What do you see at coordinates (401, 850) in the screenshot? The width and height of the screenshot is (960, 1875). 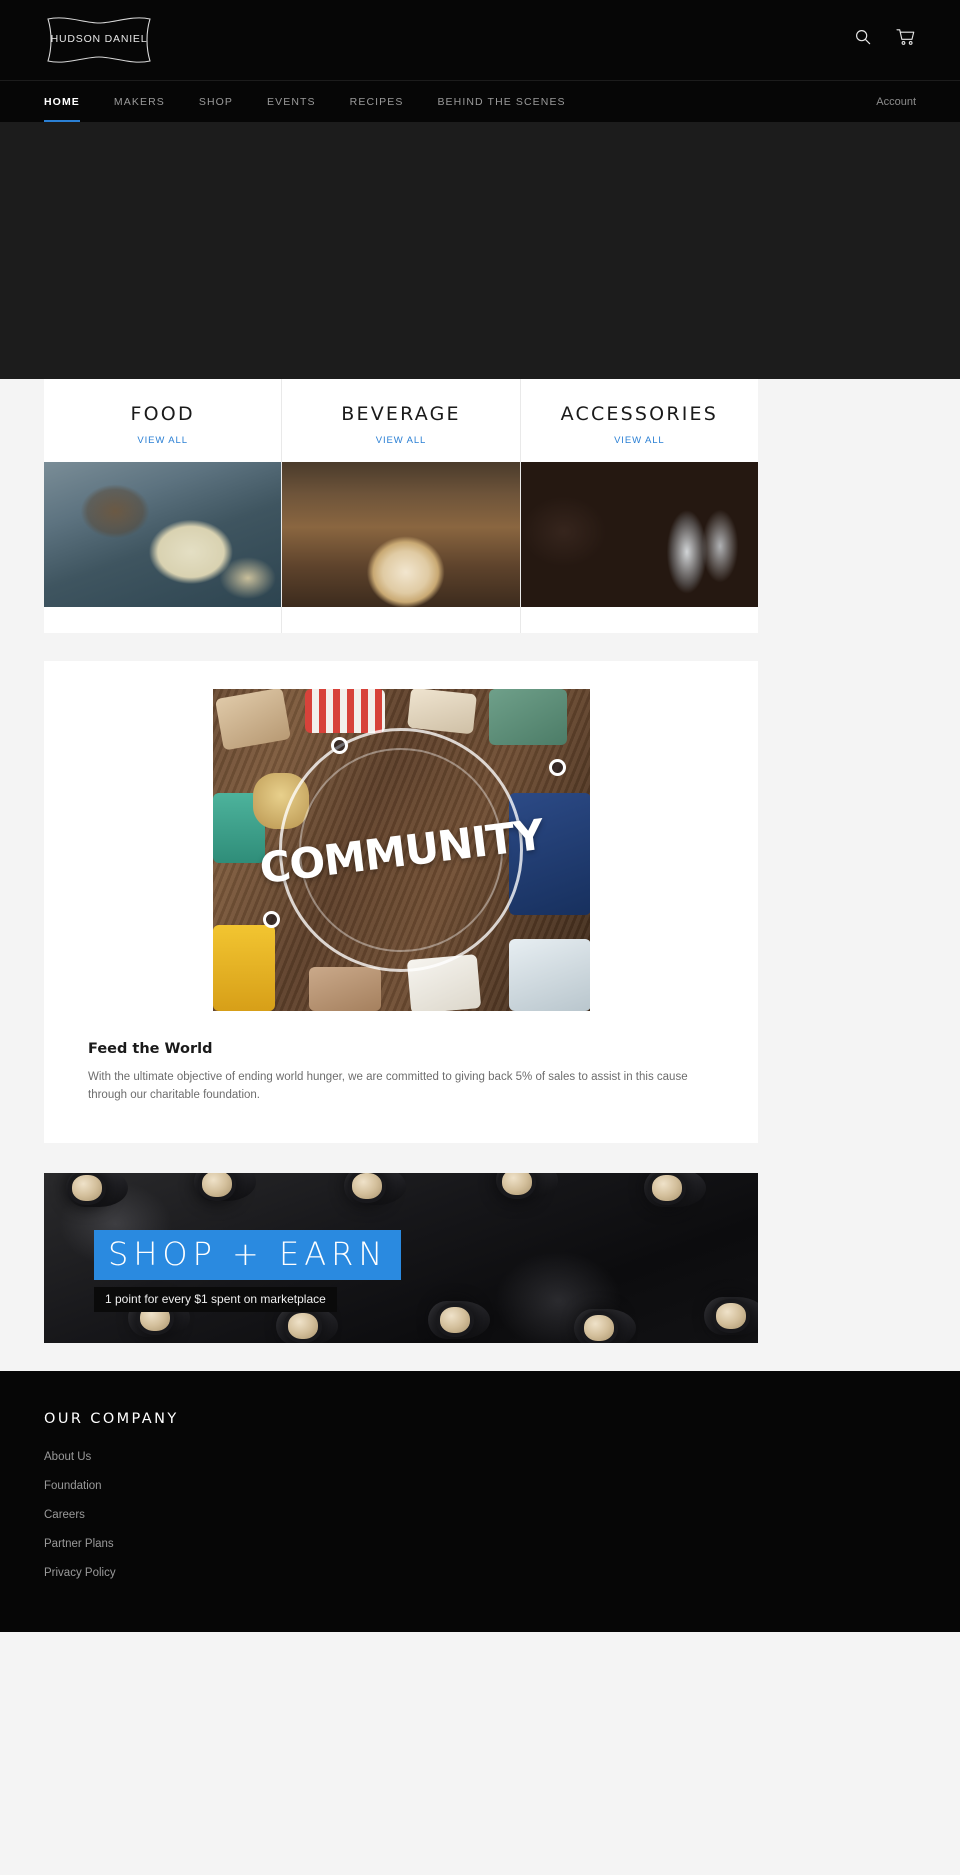 I see `feature-image-community: COMMUNITY` at bounding box center [401, 850].